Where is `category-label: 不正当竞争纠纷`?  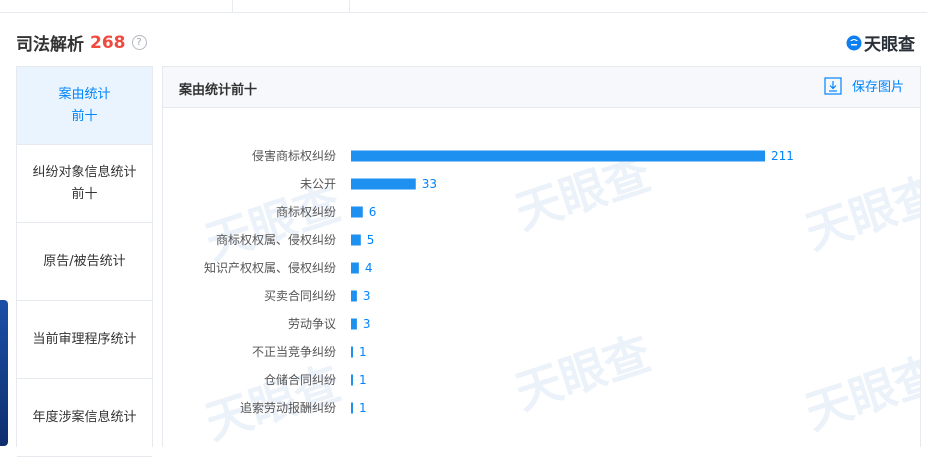
category-label: 不正当竞争纠纷 is located at coordinates (294, 352).